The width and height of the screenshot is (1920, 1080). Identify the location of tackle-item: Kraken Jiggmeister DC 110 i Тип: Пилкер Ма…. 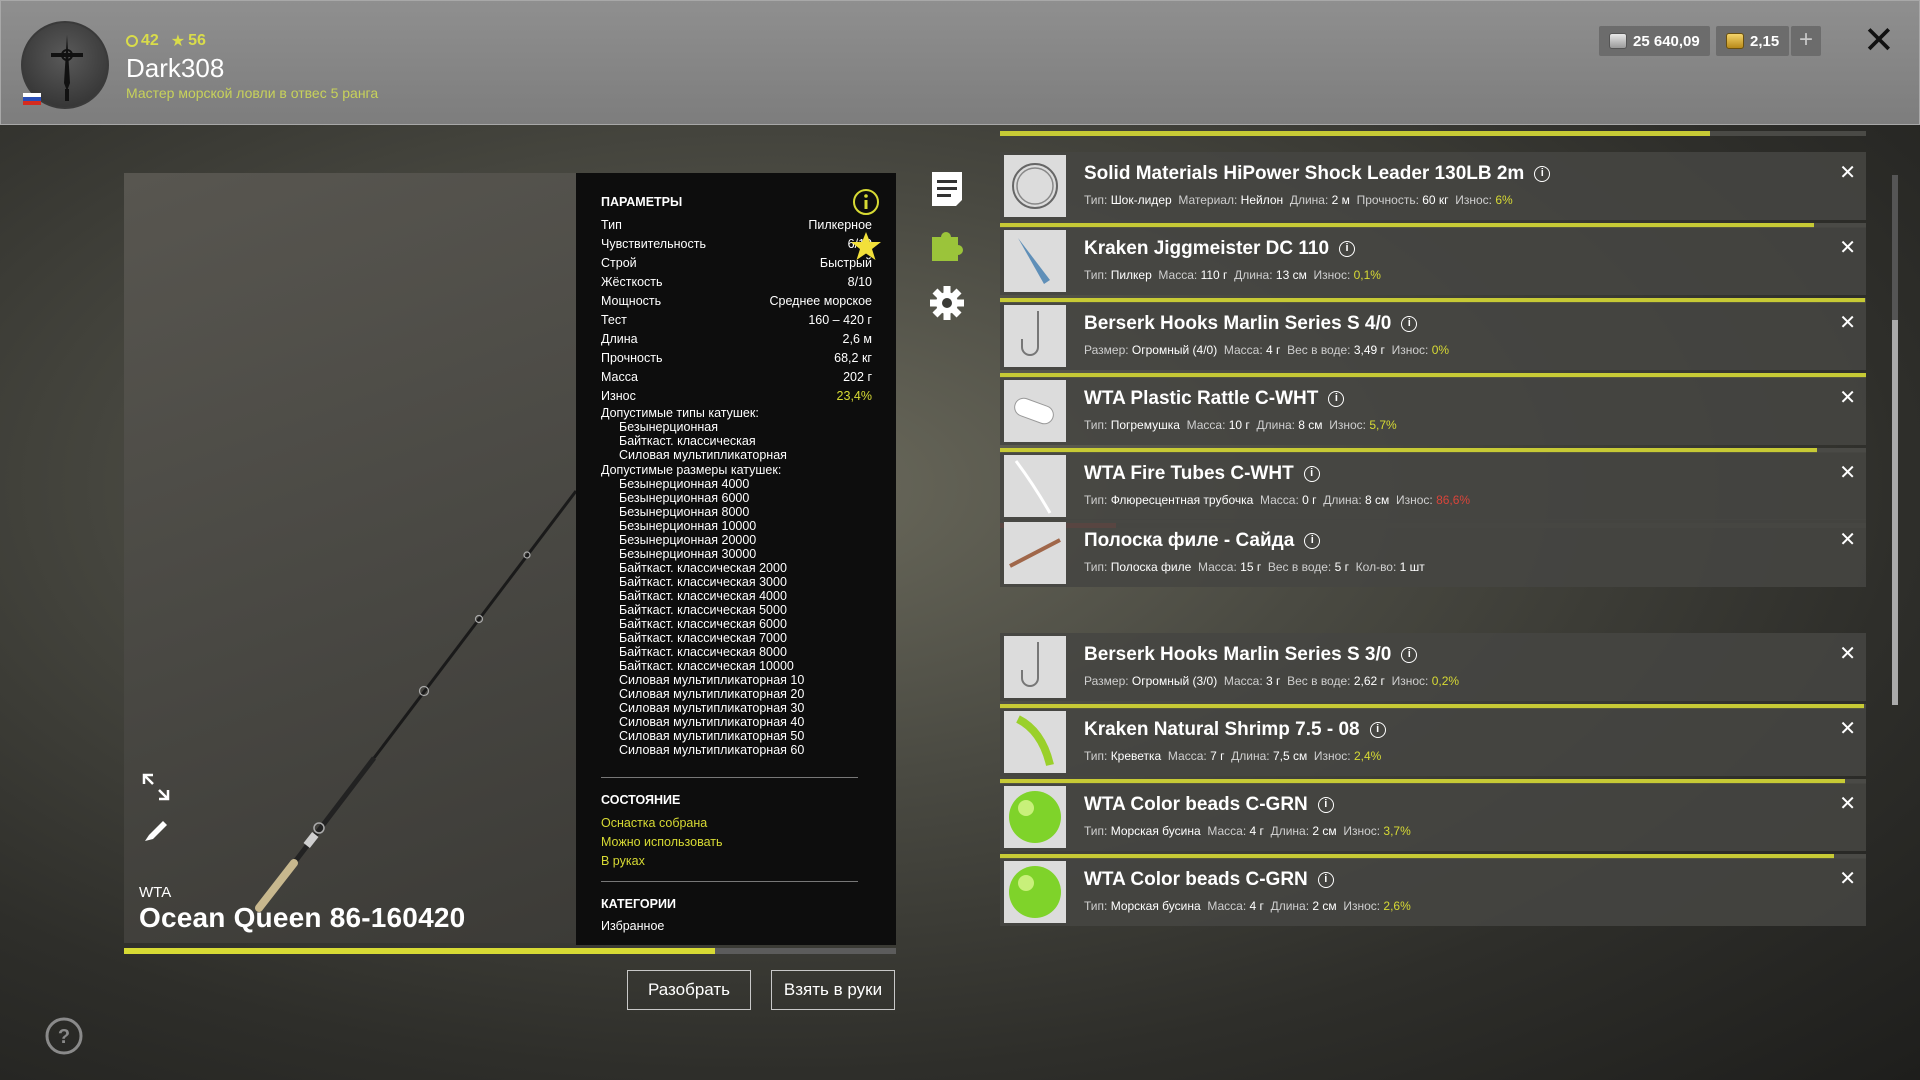
(1433, 261).